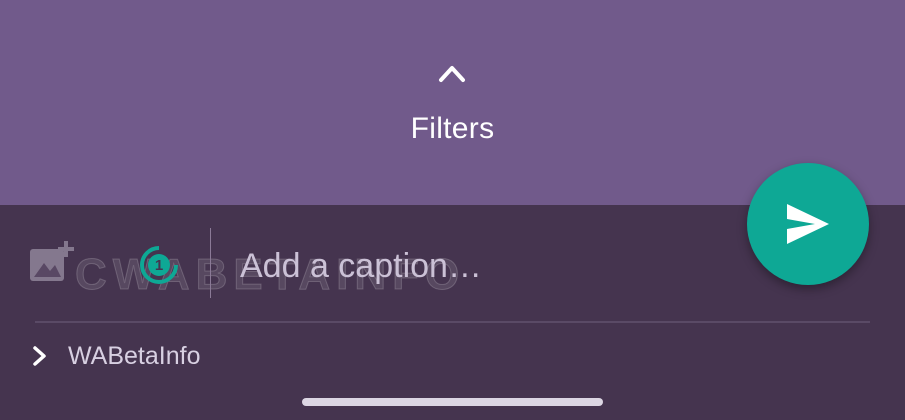 The image size is (905, 420). What do you see at coordinates (480, 266) in the screenshot?
I see `caption-input` at bounding box center [480, 266].